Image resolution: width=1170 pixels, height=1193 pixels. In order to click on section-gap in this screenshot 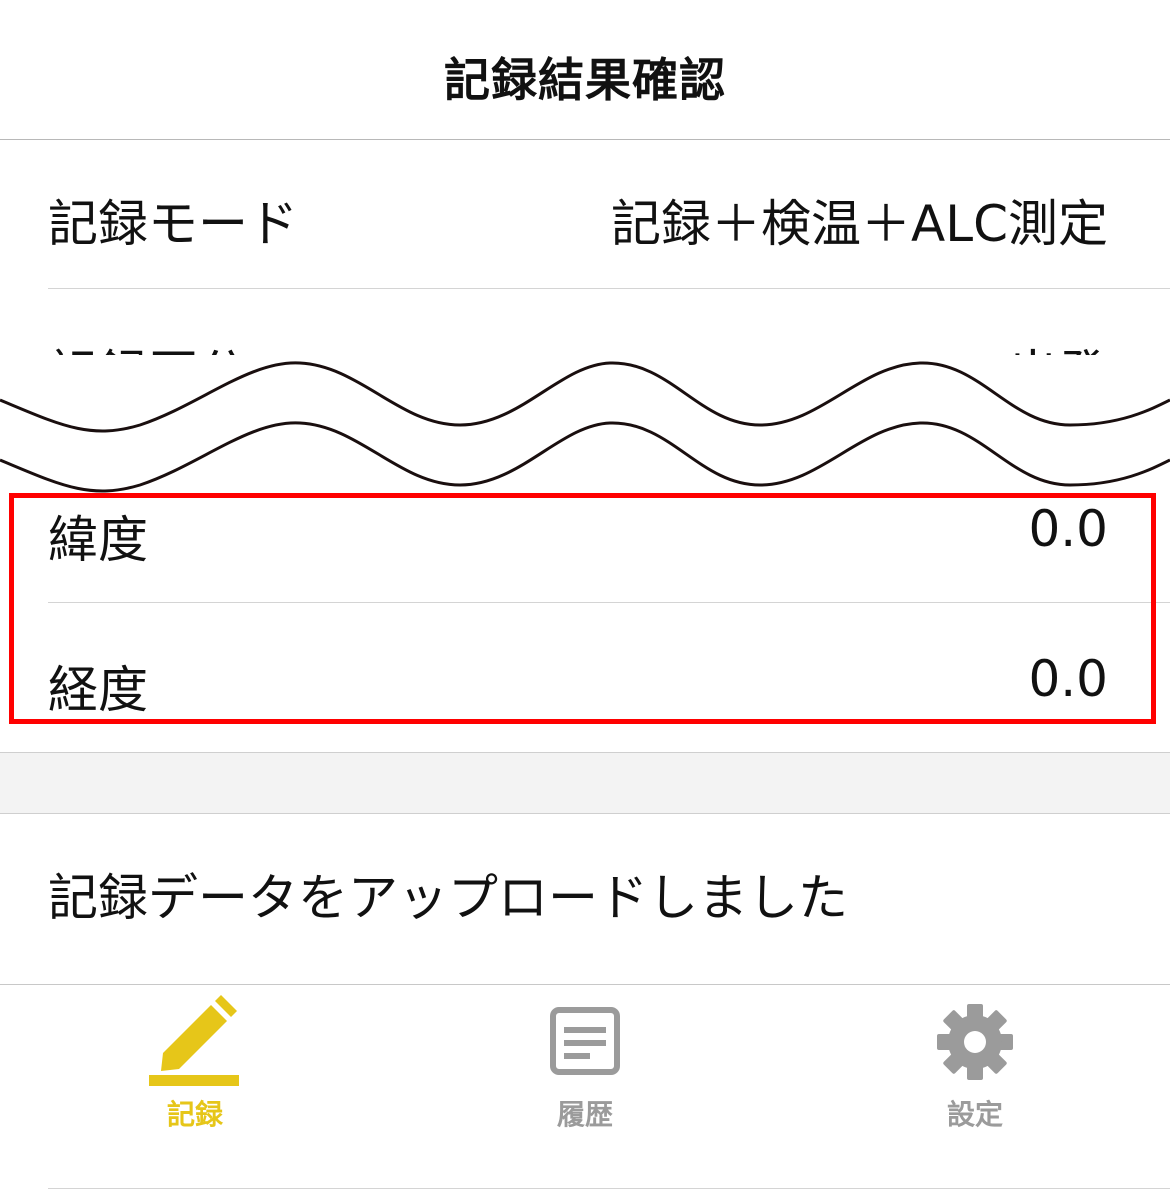, I will do `click(585, 783)`.